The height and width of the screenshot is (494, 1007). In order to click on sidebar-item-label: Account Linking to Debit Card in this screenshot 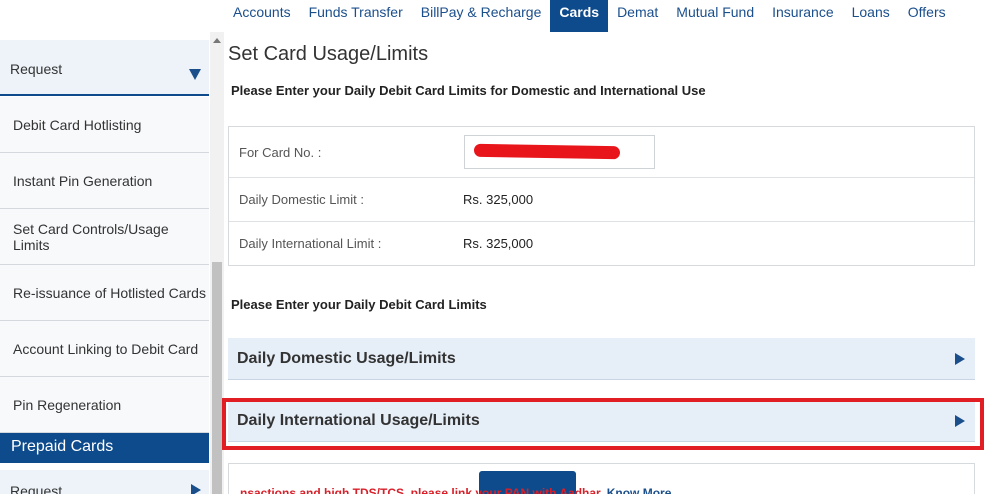, I will do `click(106, 348)`.